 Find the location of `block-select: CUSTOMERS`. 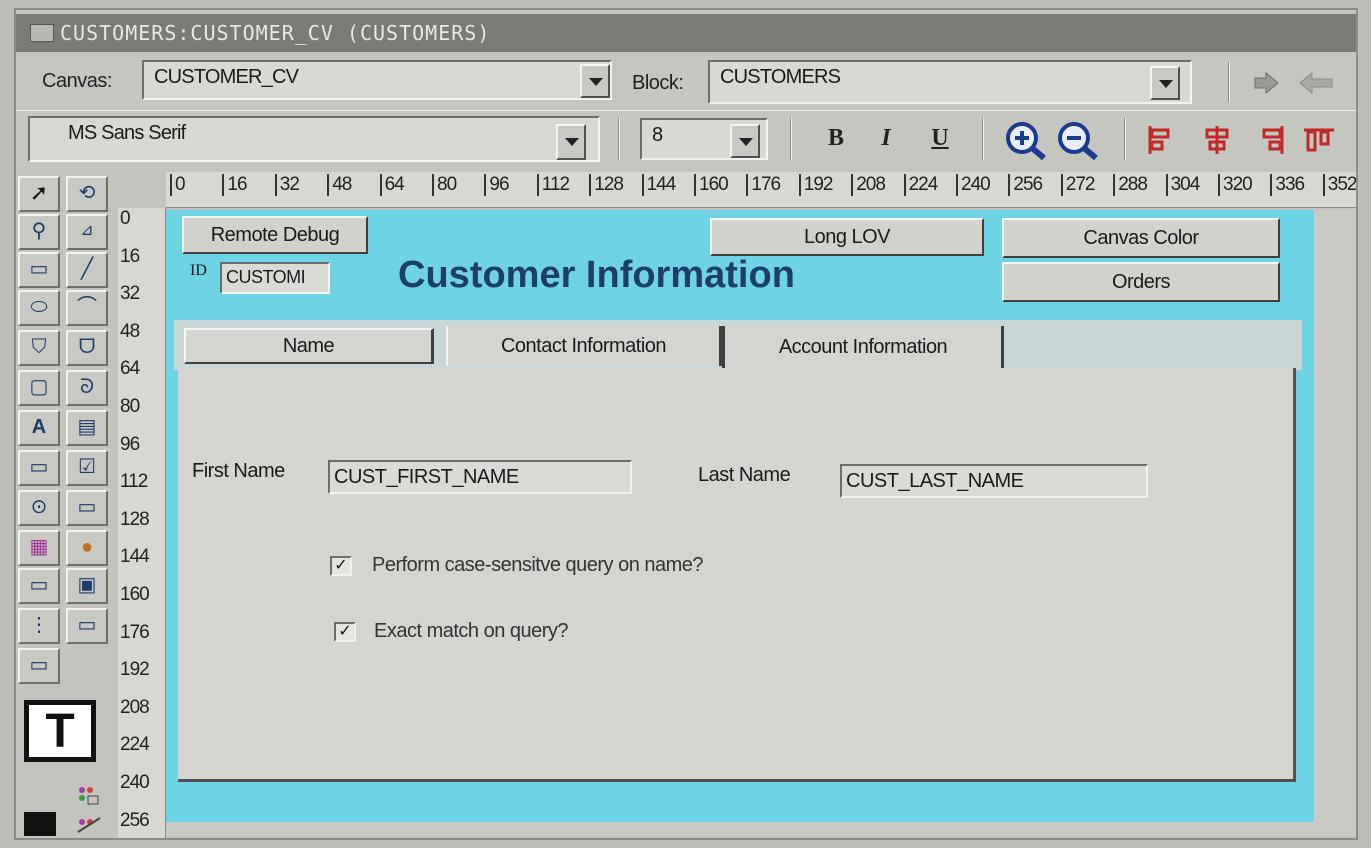

block-select: CUSTOMERS is located at coordinates (950, 82).